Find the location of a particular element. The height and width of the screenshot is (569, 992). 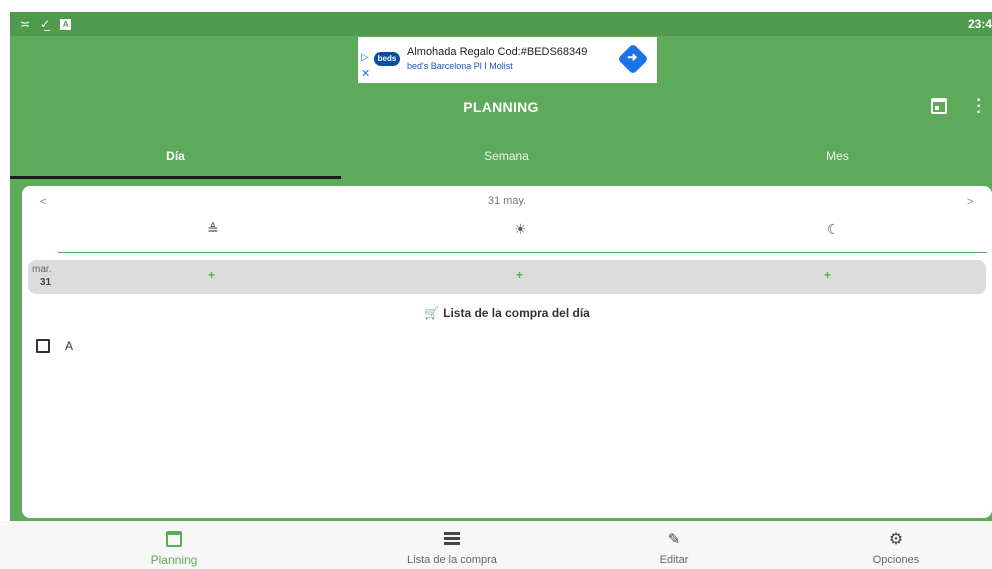

sunrise-icon: ≜ is located at coordinates (213, 230).